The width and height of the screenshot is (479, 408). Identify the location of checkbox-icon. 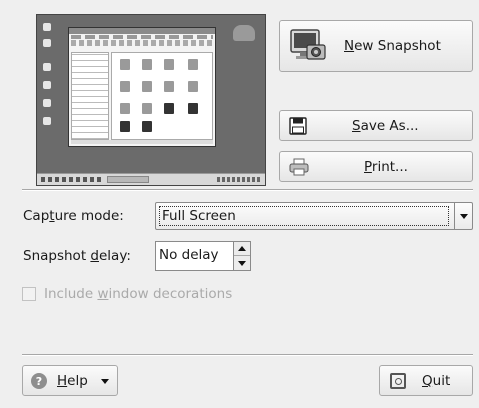
(29, 294).